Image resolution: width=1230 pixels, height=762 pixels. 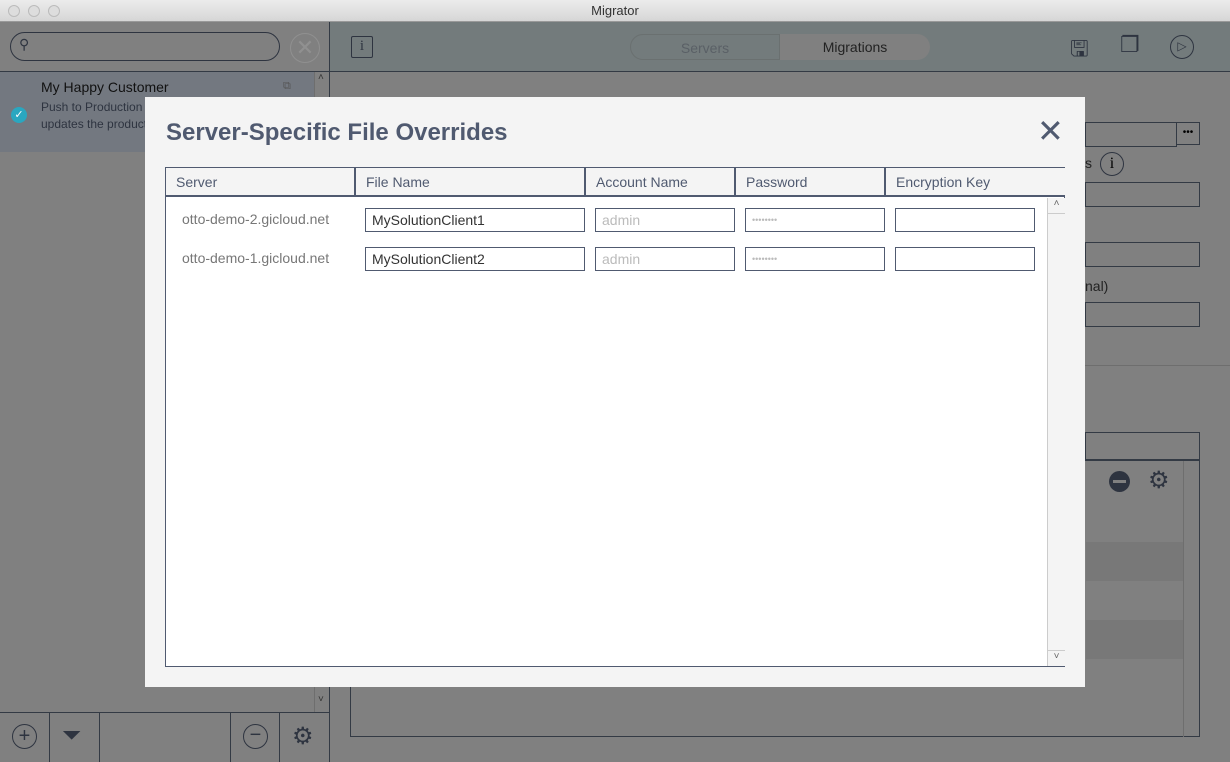 What do you see at coordinates (1191, 599) in the screenshot?
I see `background-scrollbar` at bounding box center [1191, 599].